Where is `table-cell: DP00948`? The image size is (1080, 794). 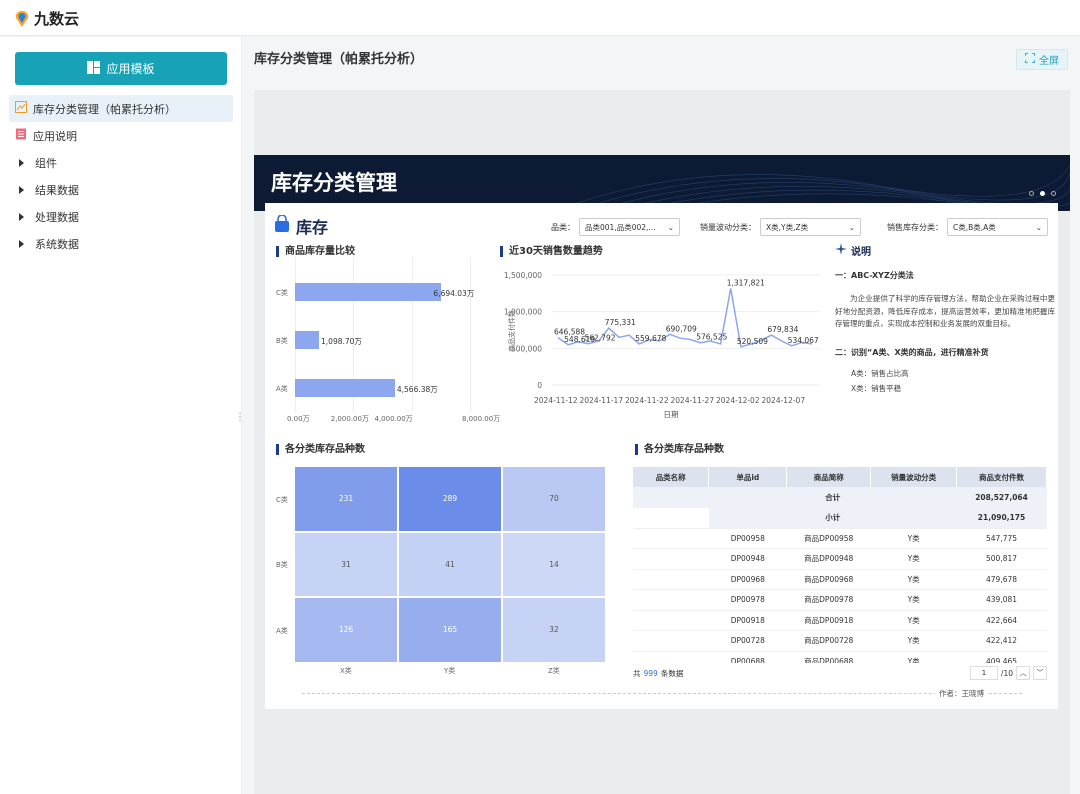
table-cell: DP00948 is located at coordinates (747, 559).